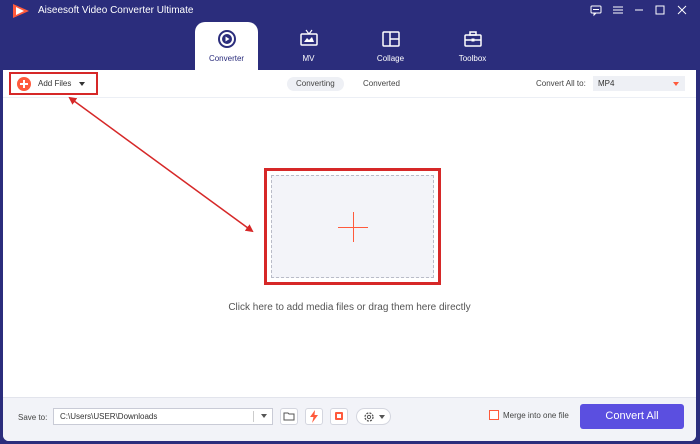 Image resolution: width=700 pixels, height=444 pixels. I want to click on feedback-icon, so click(596, 10).